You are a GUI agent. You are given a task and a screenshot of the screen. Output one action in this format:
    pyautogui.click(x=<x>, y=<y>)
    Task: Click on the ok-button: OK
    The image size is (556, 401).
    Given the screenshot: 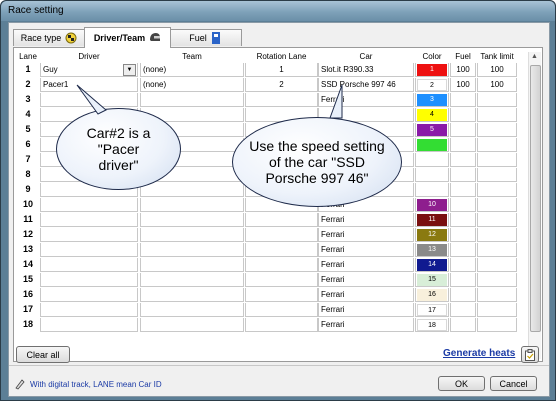 What is the action you would take?
    pyautogui.click(x=461, y=383)
    